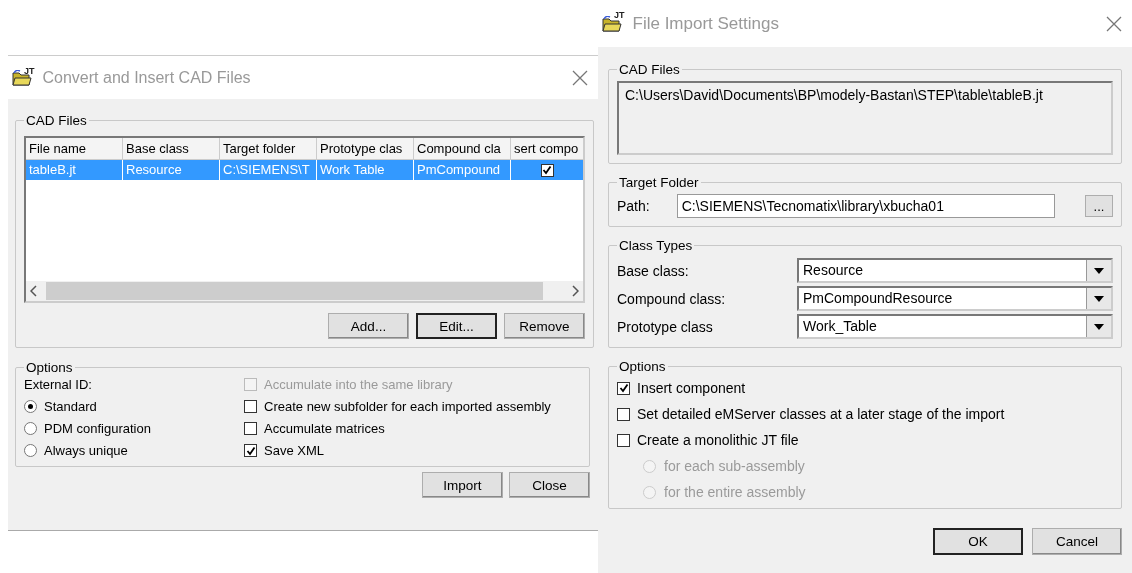  I want to click on dialog-button: Cancel, so click(1077, 541).